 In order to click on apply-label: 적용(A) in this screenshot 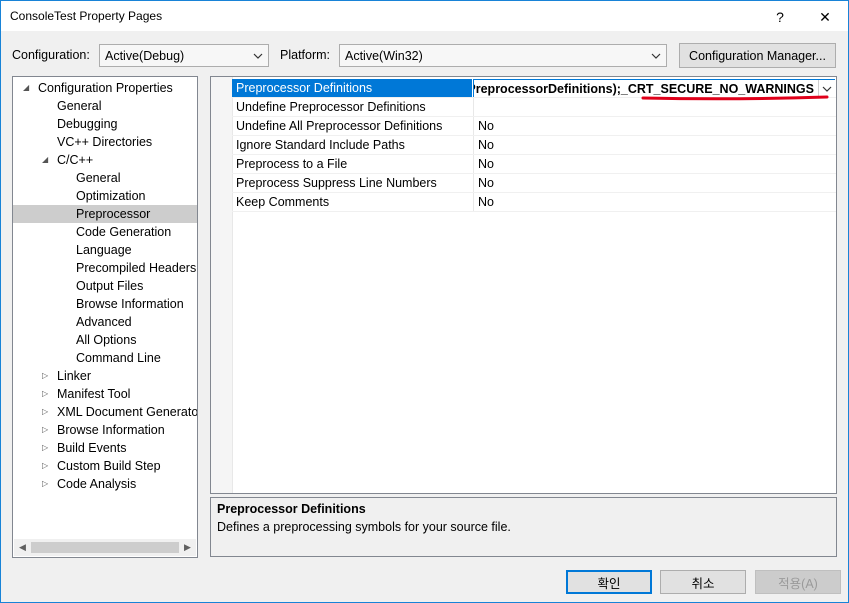, I will do `click(798, 583)`.